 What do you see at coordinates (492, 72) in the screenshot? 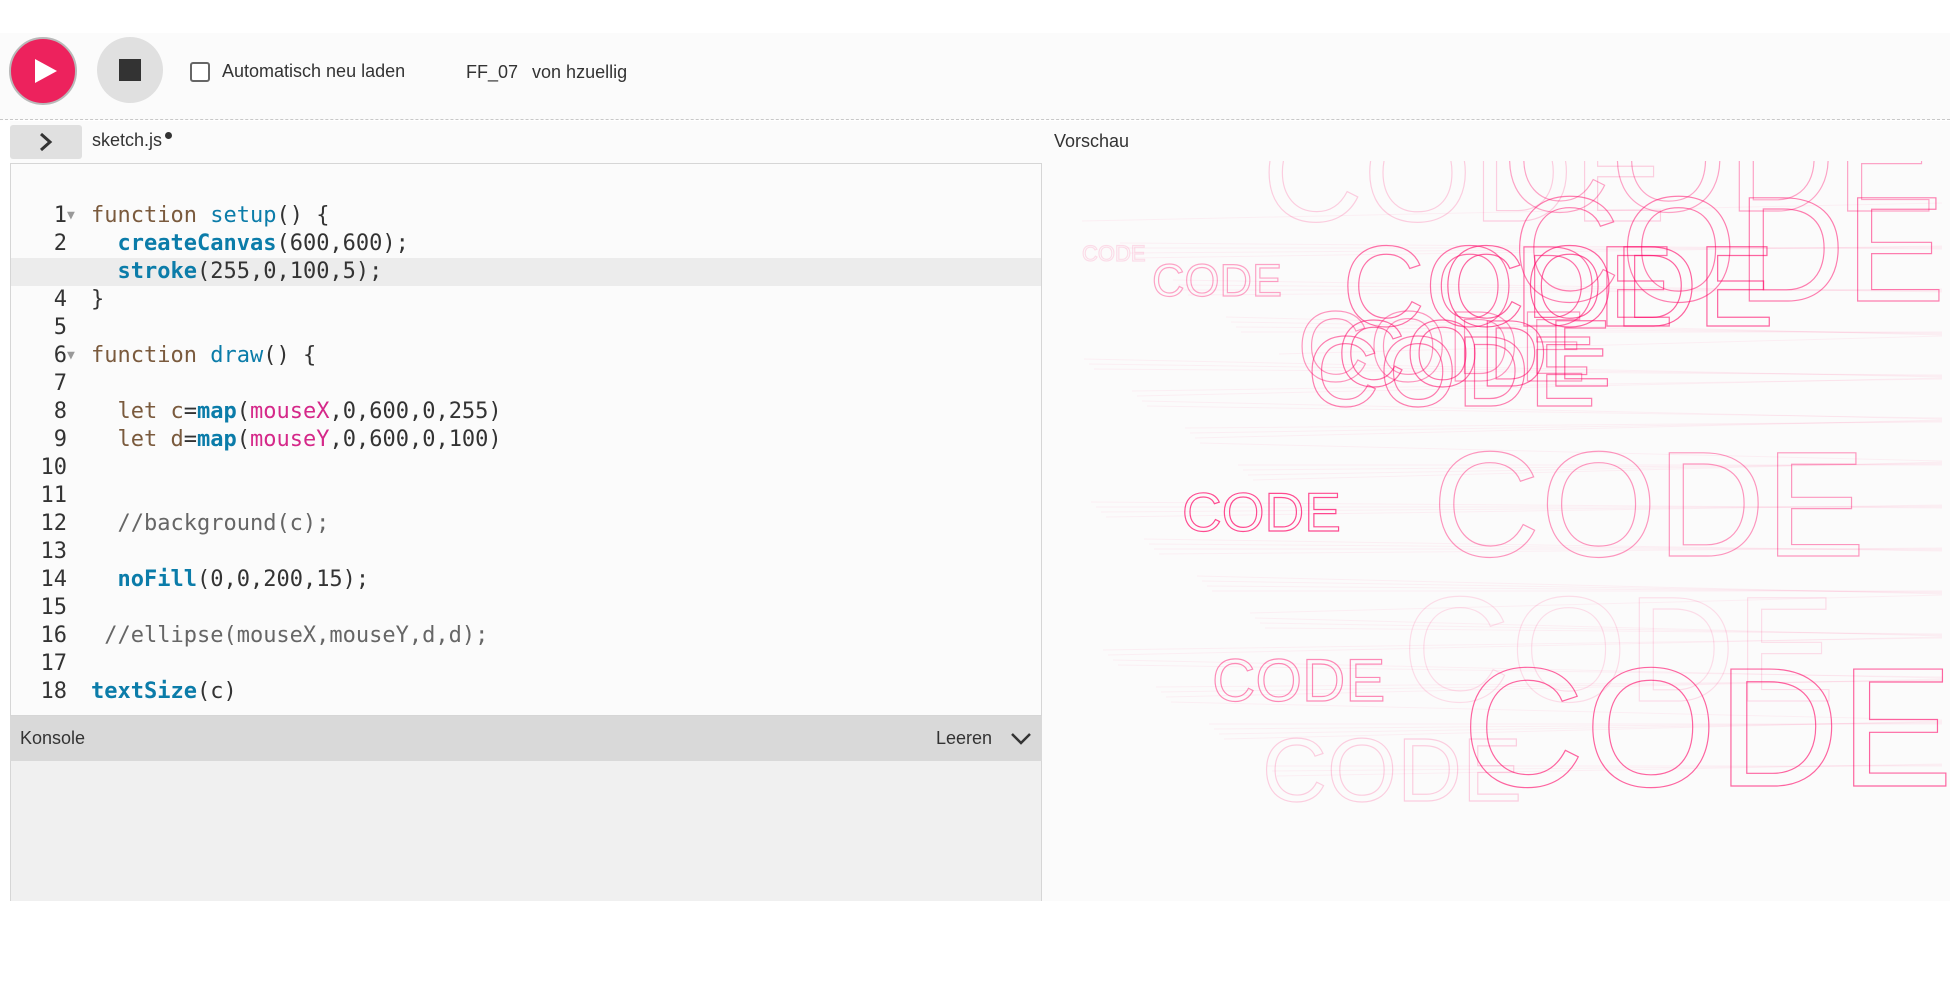
I see `project-name: FF_07` at bounding box center [492, 72].